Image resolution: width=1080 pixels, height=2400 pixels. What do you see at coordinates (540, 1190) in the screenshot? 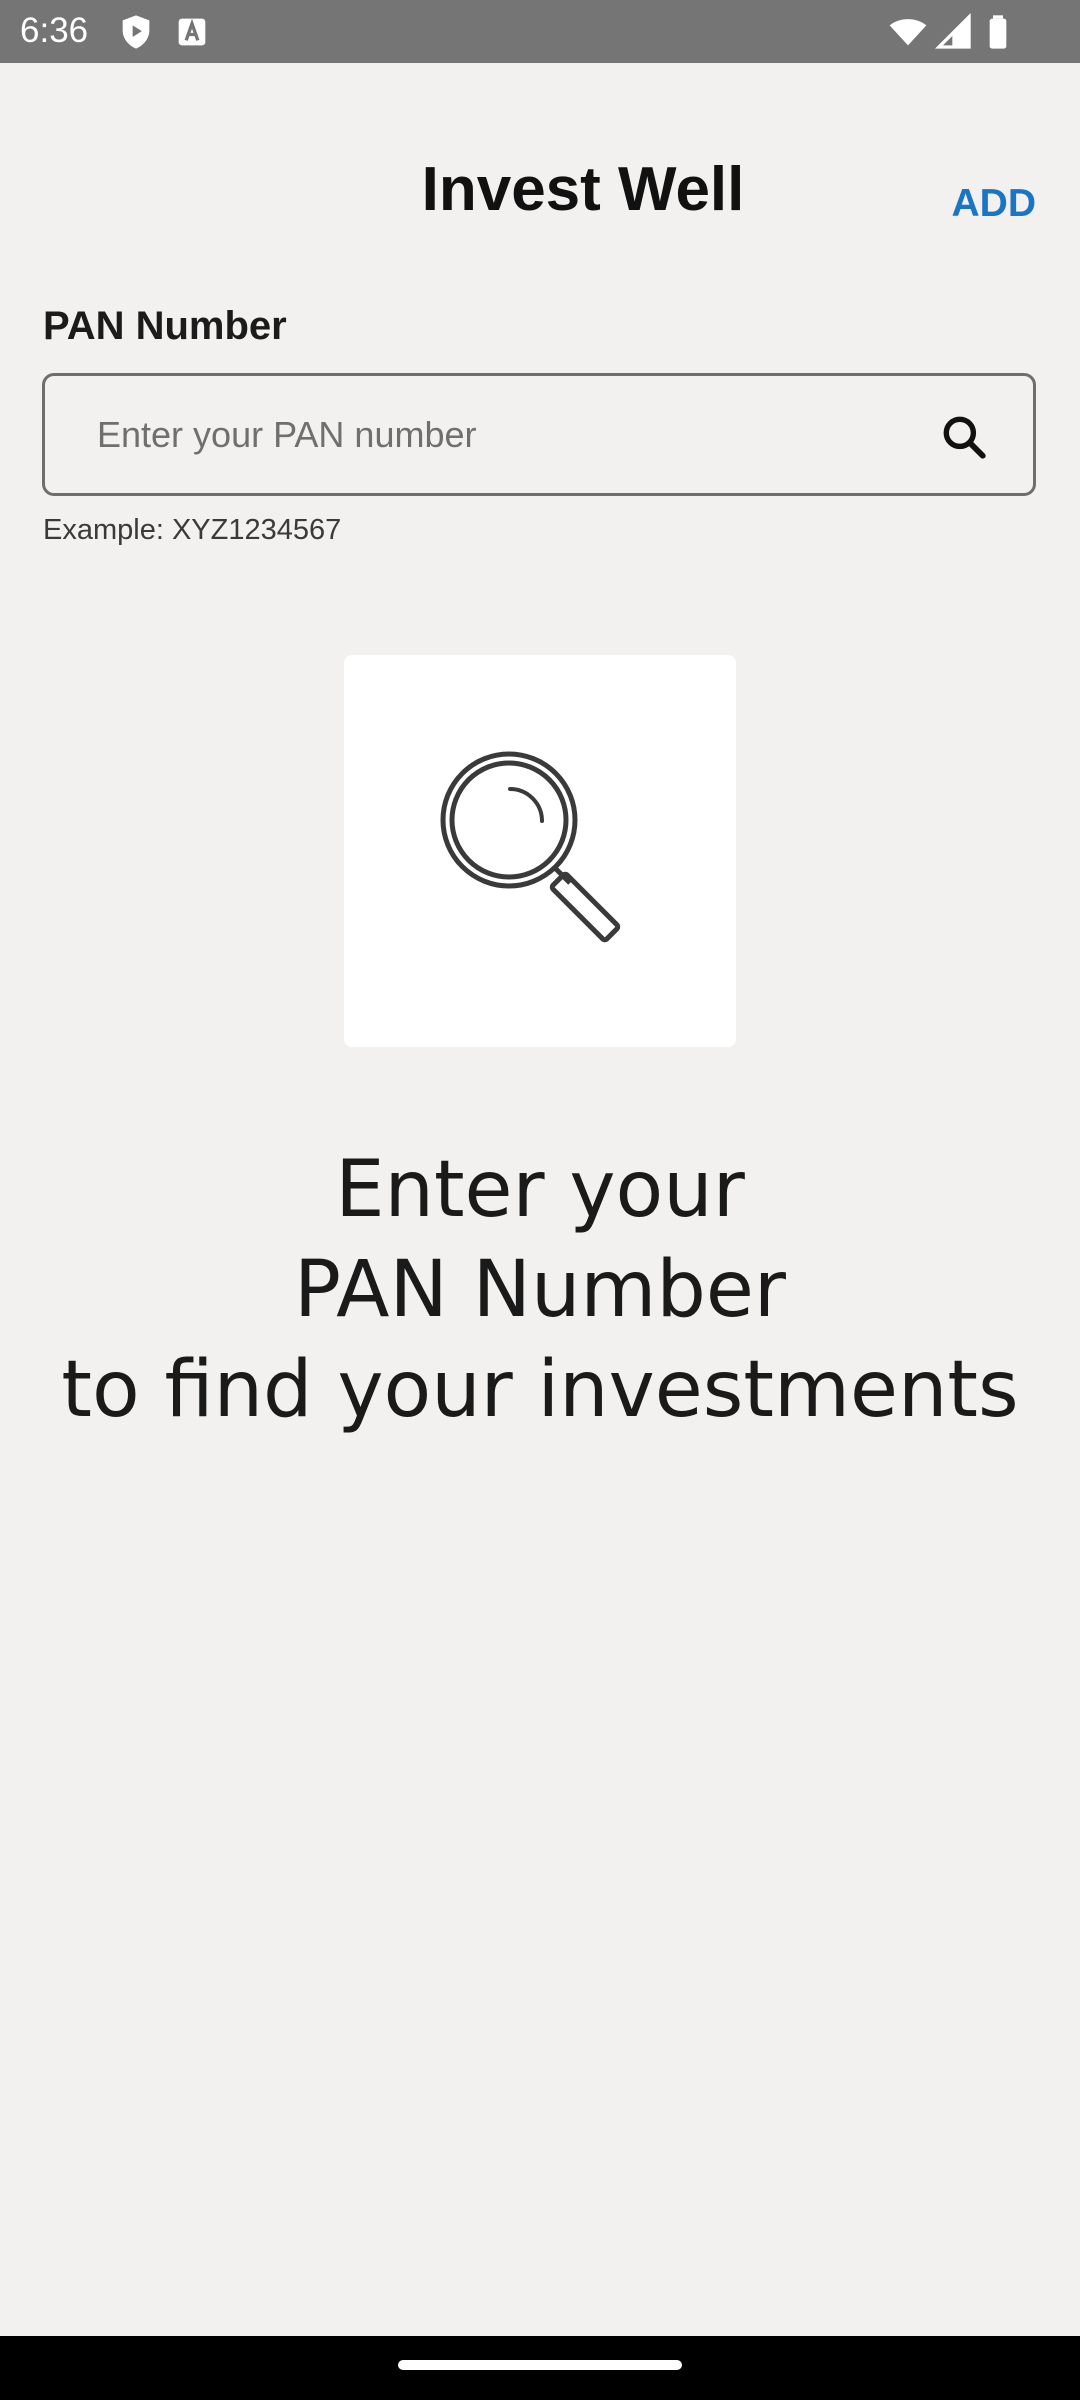
I see `empty-state-line: Enter your` at bounding box center [540, 1190].